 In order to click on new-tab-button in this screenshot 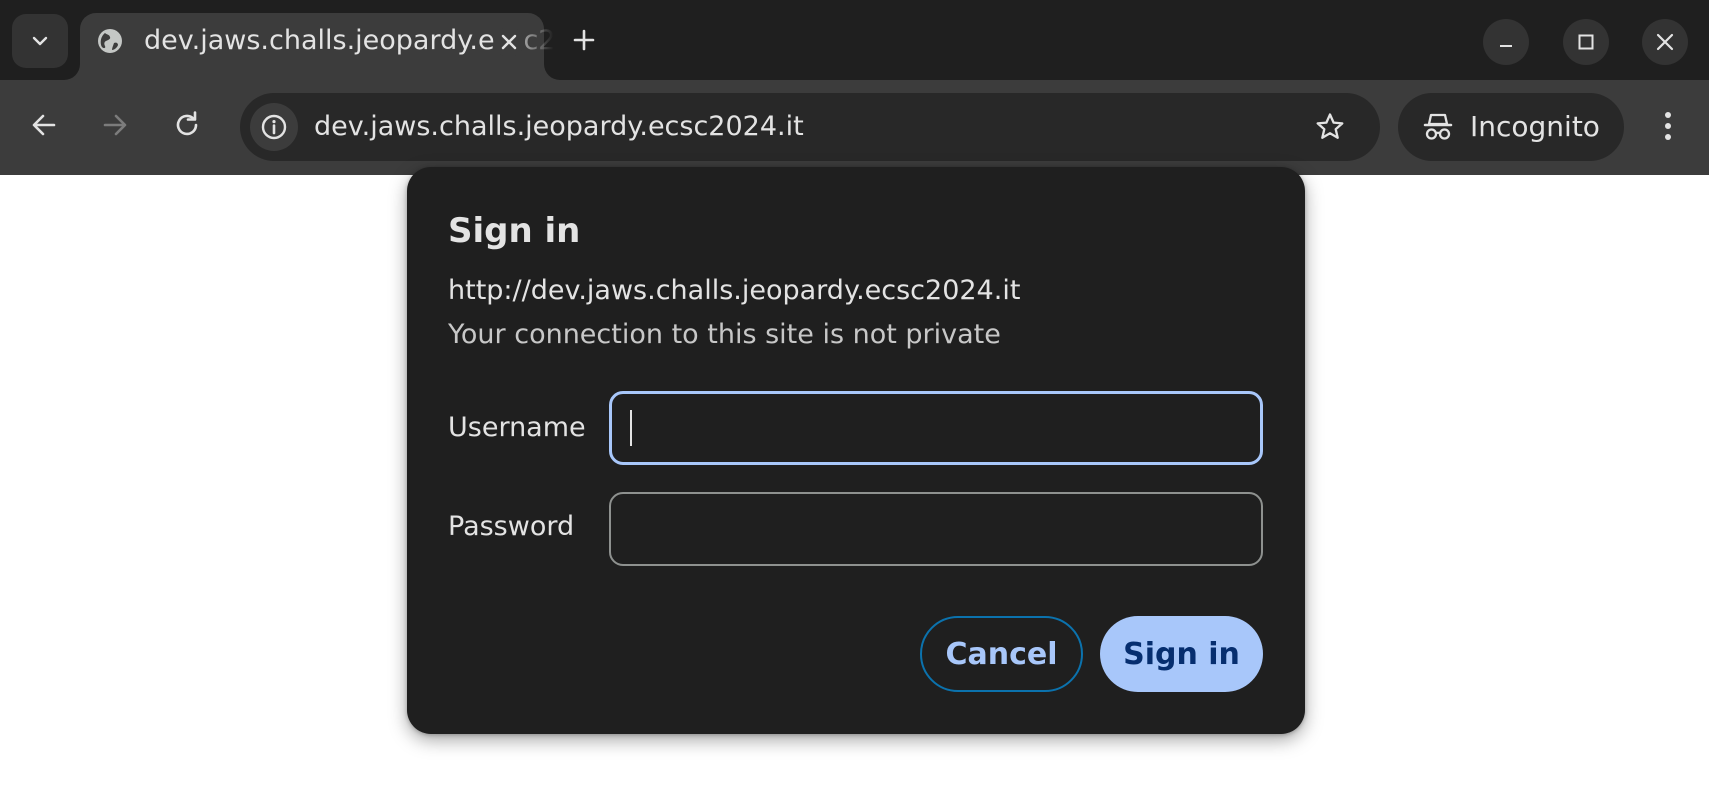, I will do `click(584, 40)`.